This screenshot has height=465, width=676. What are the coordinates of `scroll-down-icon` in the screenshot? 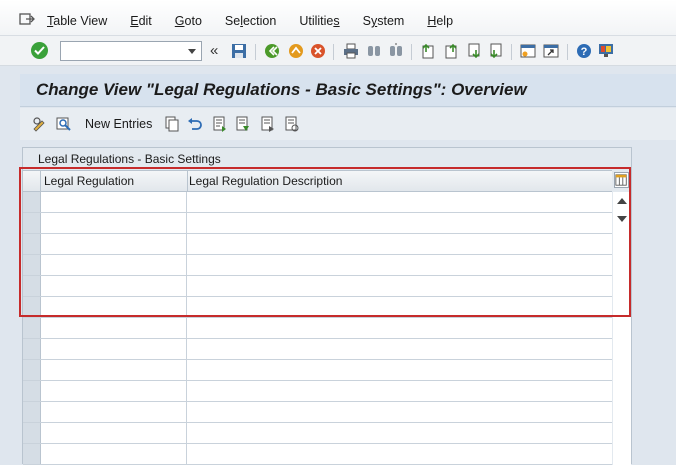 It's located at (622, 219).